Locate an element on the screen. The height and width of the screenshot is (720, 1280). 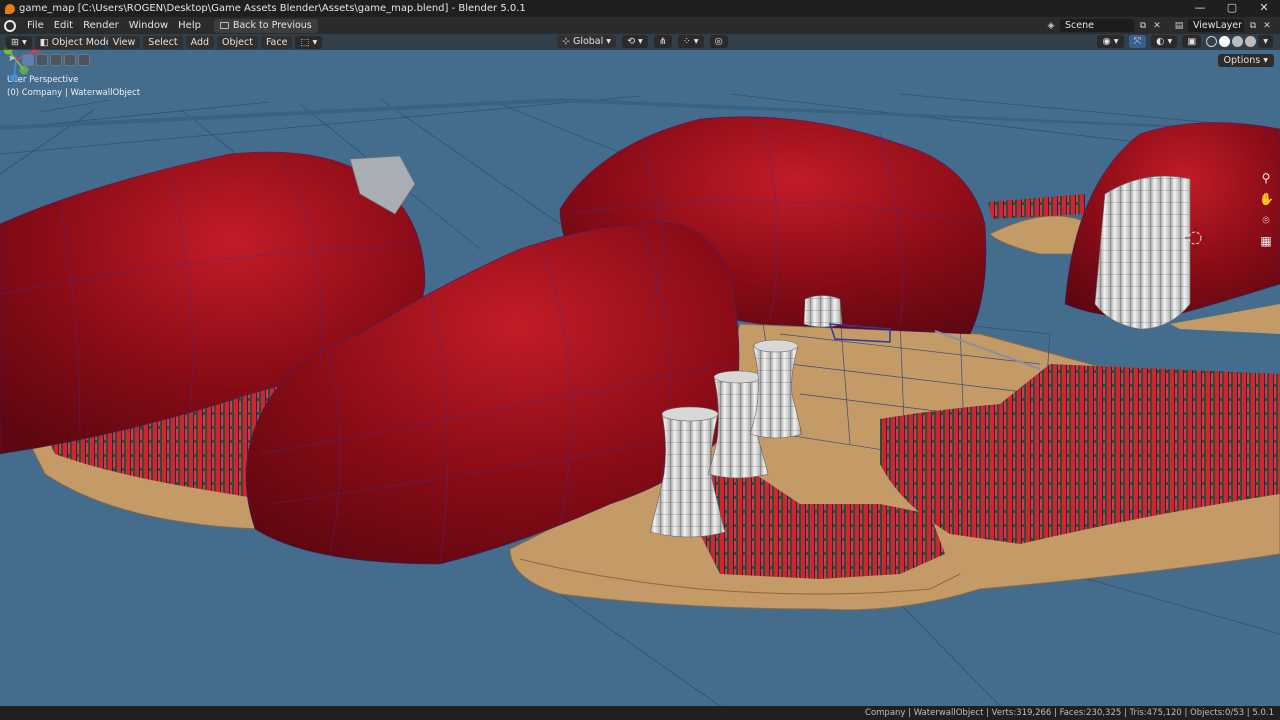
chevron-down-icon: ▾ is located at coordinates (609, 41).